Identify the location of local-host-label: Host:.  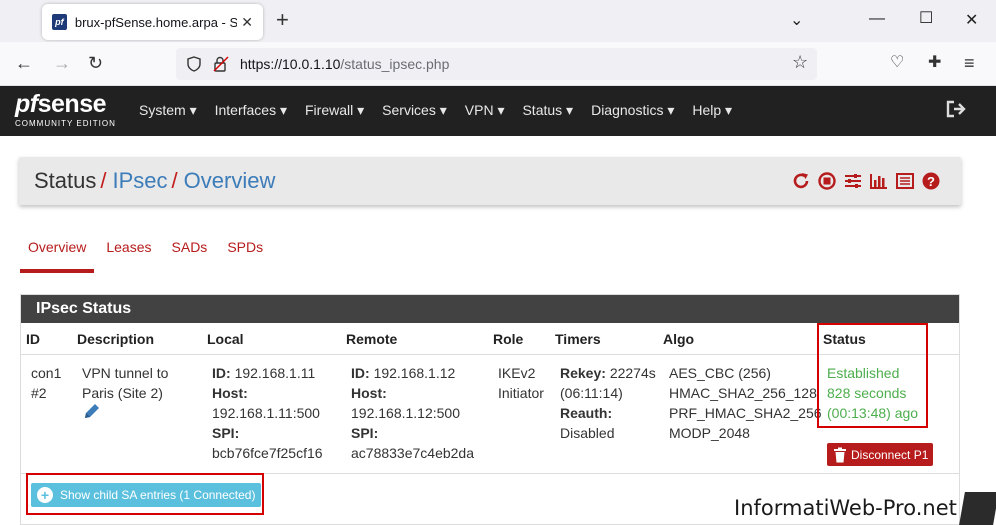
(230, 393).